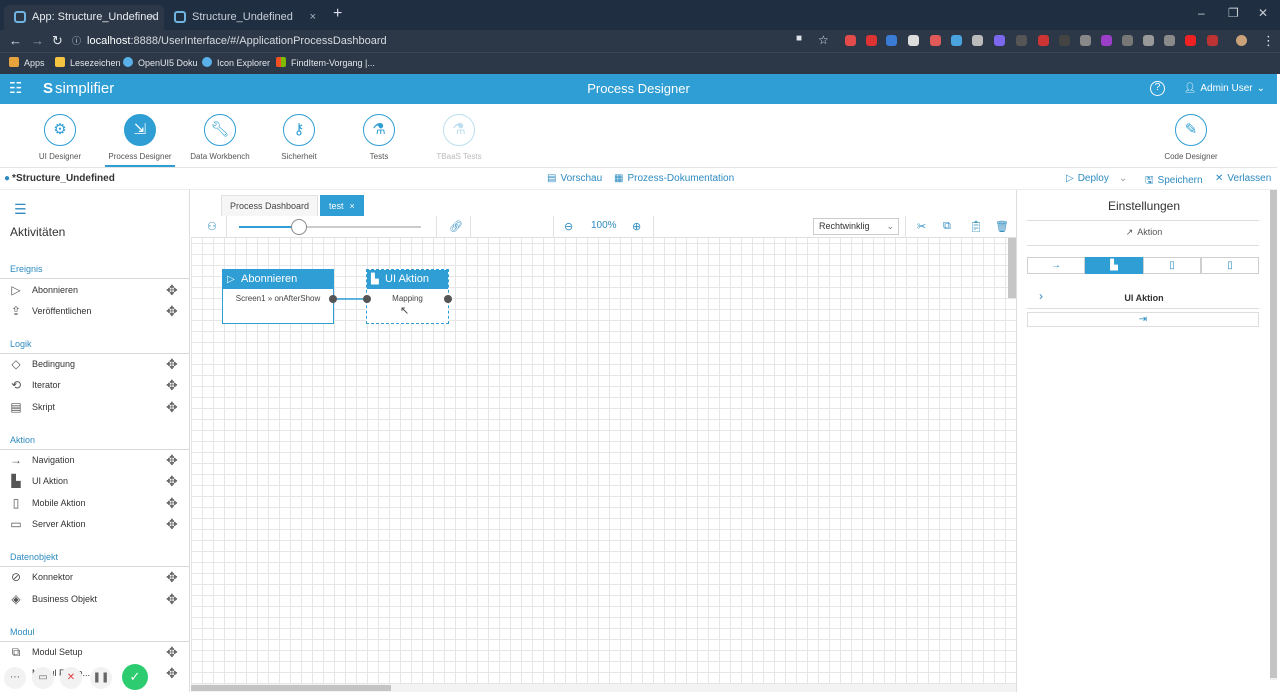 The image size is (1280, 698). Describe the element at coordinates (1174, 181) in the screenshot. I see `save-button: 🖫 Speichern` at that location.